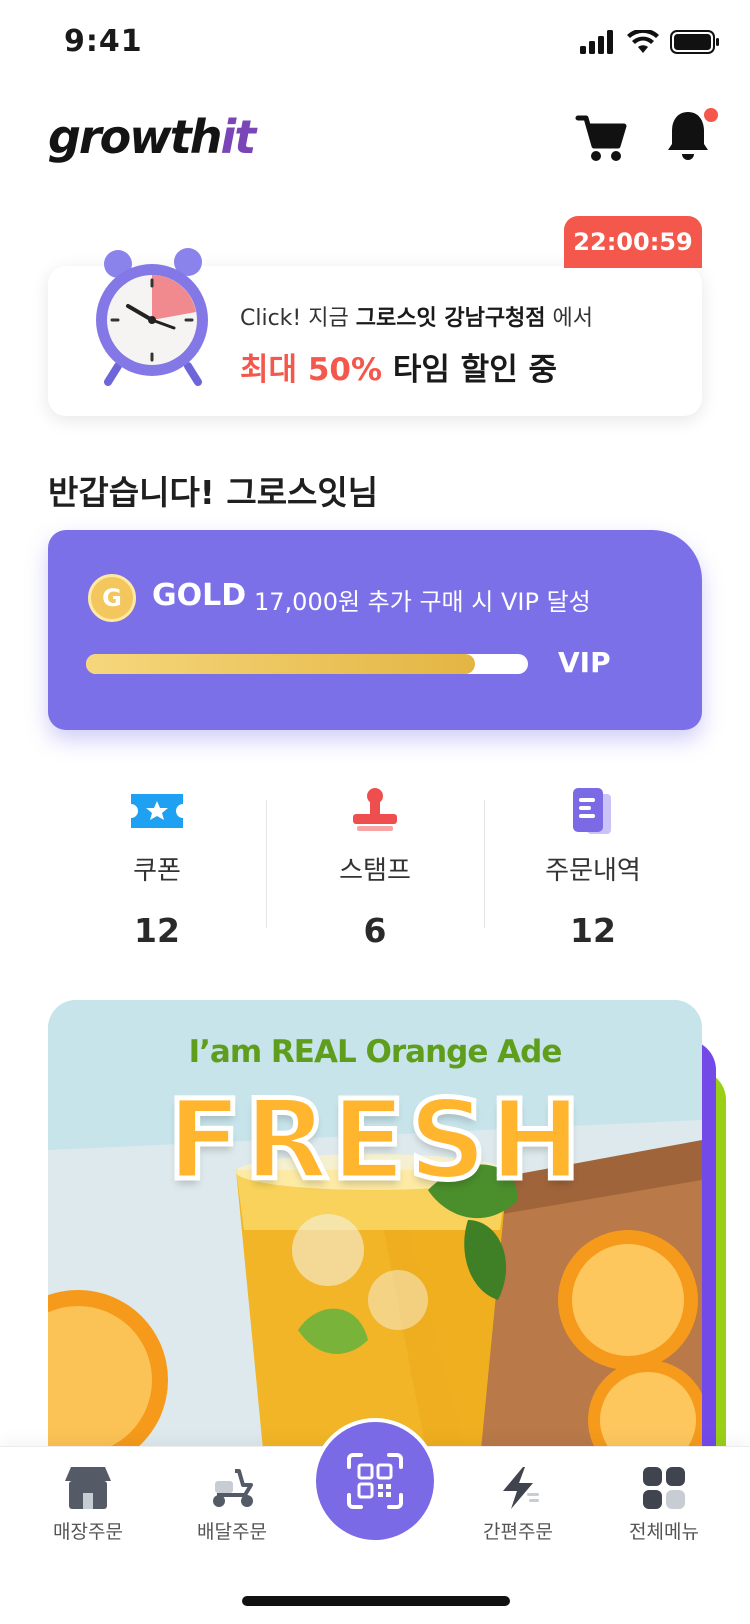 The height and width of the screenshot is (1624, 750). Describe the element at coordinates (375, 140) in the screenshot. I see `app-header: growthit` at that location.